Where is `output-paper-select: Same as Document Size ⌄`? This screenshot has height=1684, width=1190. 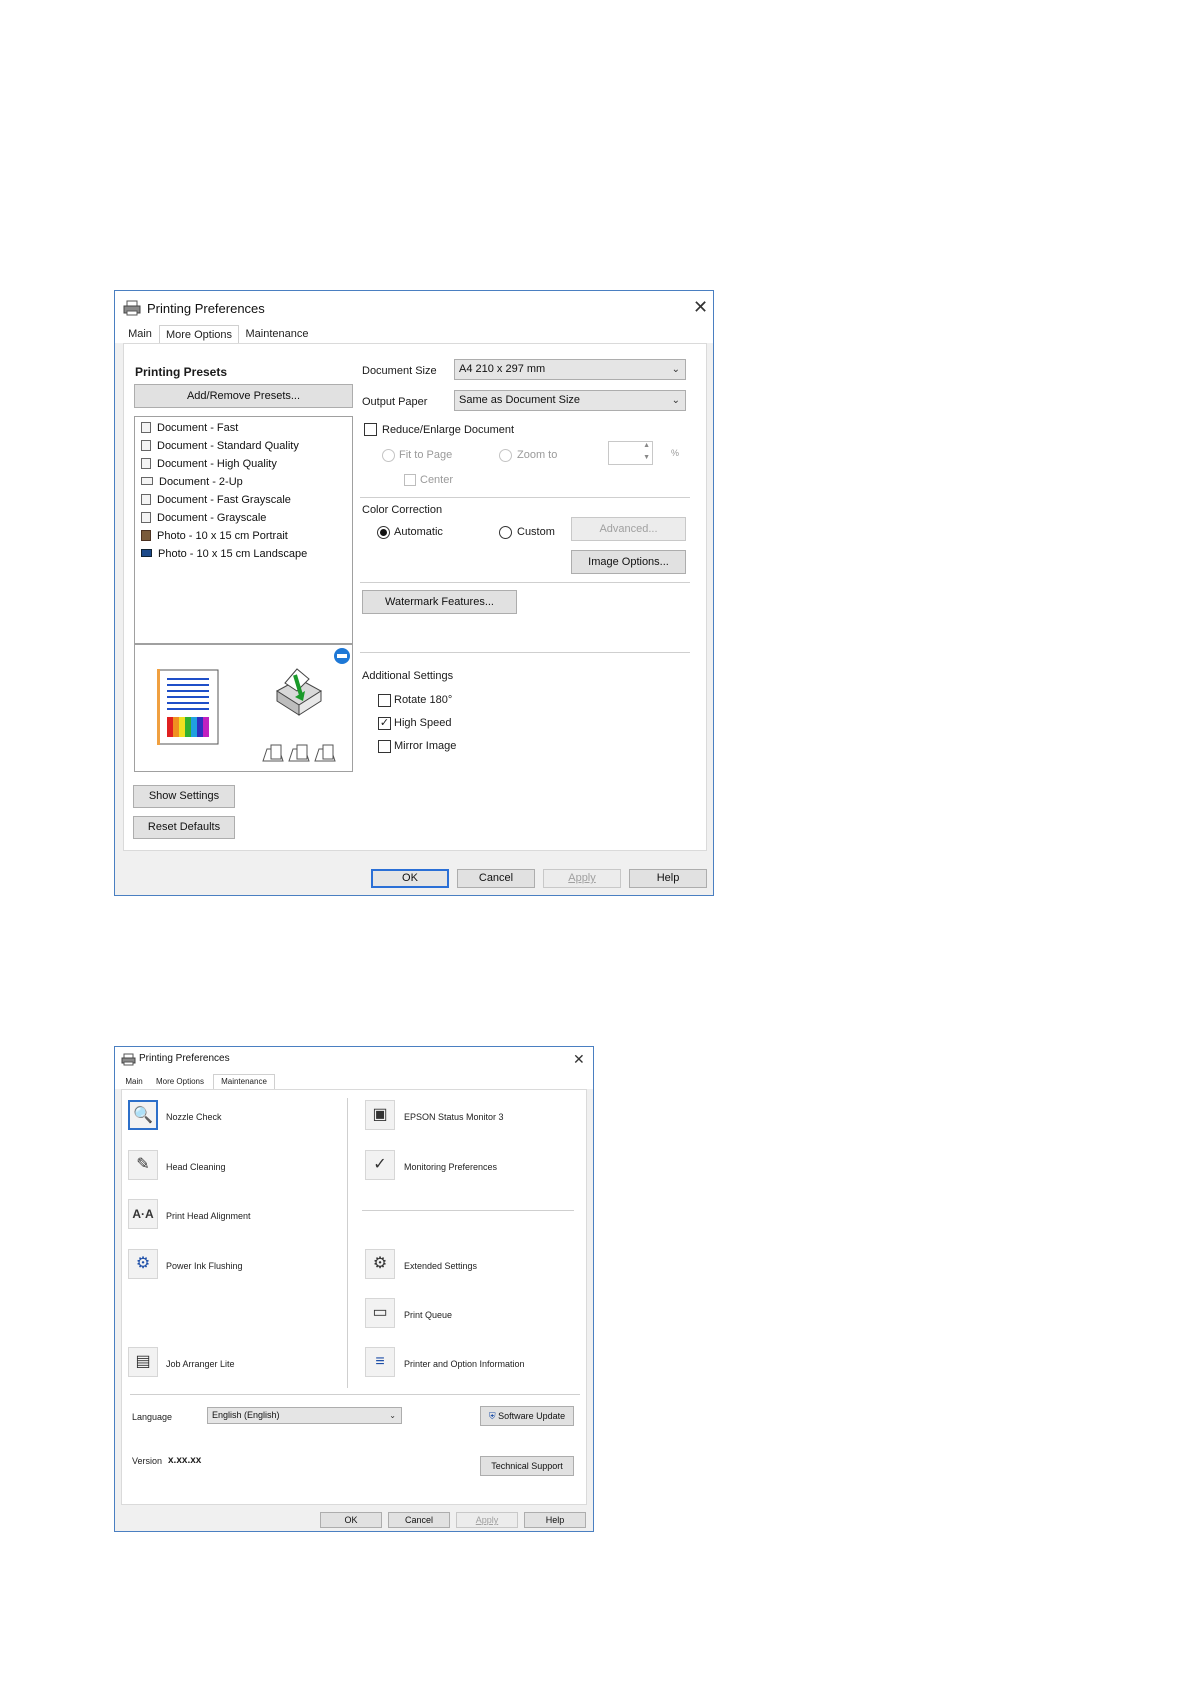 output-paper-select: Same as Document Size ⌄ is located at coordinates (570, 400).